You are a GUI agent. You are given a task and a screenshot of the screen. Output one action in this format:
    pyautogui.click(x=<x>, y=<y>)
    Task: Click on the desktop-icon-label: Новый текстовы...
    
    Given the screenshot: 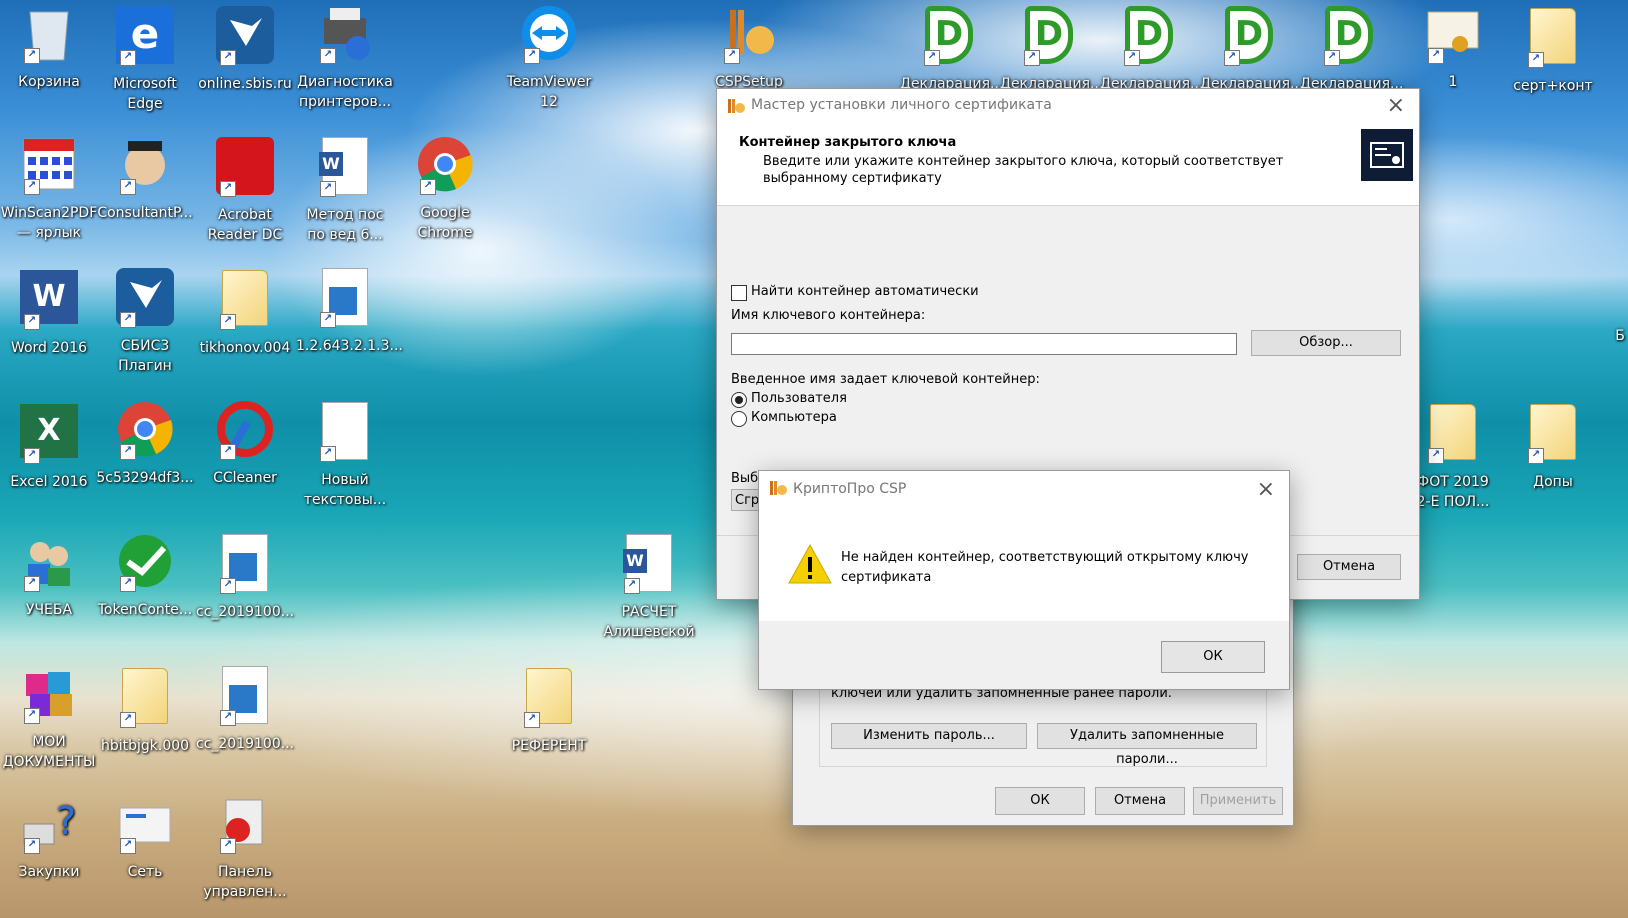 What is the action you would take?
    pyautogui.click(x=345, y=490)
    